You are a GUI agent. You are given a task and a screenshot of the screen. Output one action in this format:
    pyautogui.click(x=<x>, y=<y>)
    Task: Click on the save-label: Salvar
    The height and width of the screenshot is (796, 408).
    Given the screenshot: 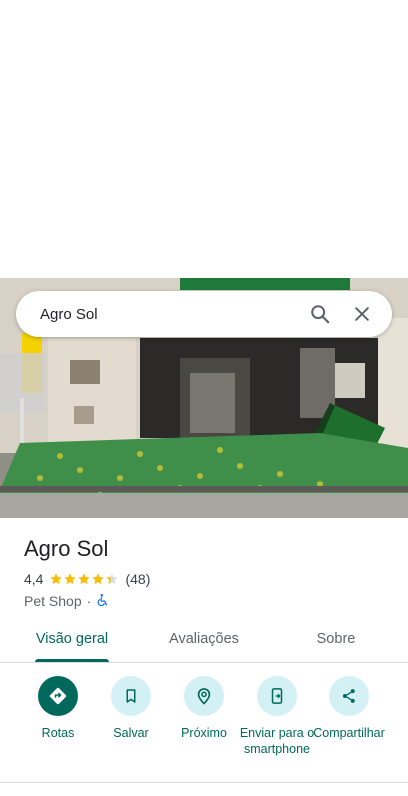 What is the action you would take?
    pyautogui.click(x=131, y=733)
    